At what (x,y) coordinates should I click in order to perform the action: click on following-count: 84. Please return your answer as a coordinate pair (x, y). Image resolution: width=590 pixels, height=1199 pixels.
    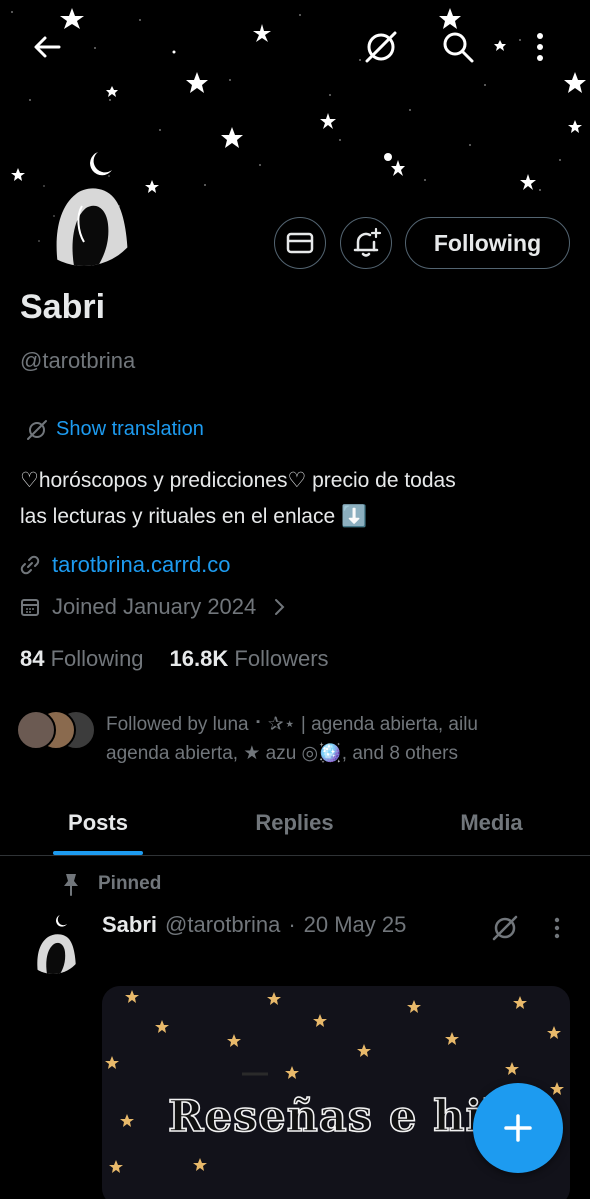
    Looking at the image, I should click on (32, 658).